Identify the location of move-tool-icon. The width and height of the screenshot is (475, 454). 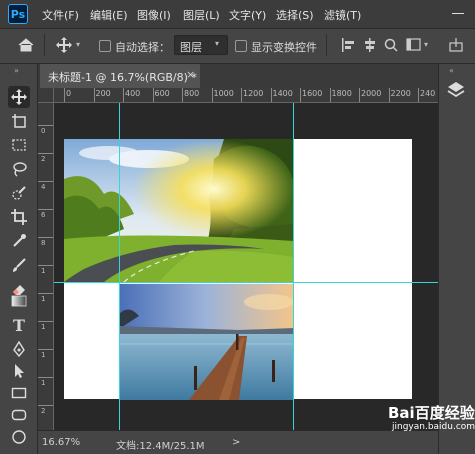
(64, 45).